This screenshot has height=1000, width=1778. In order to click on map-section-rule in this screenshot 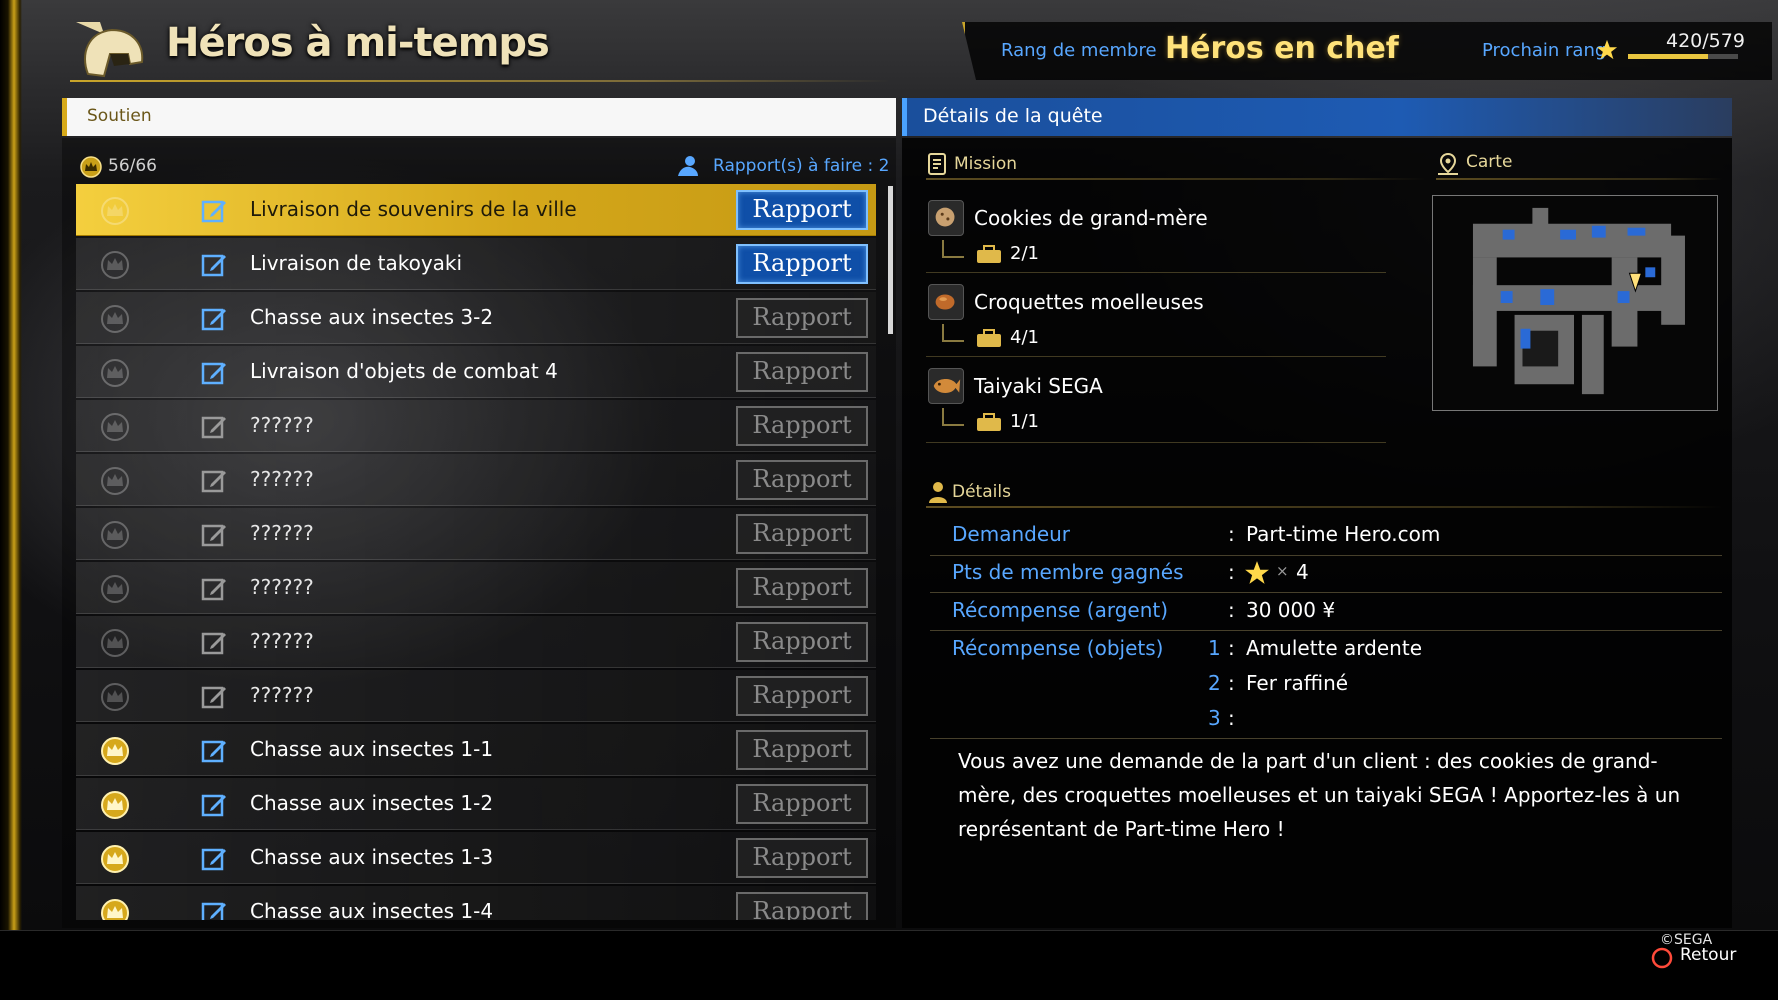, I will do `click(1579, 179)`.